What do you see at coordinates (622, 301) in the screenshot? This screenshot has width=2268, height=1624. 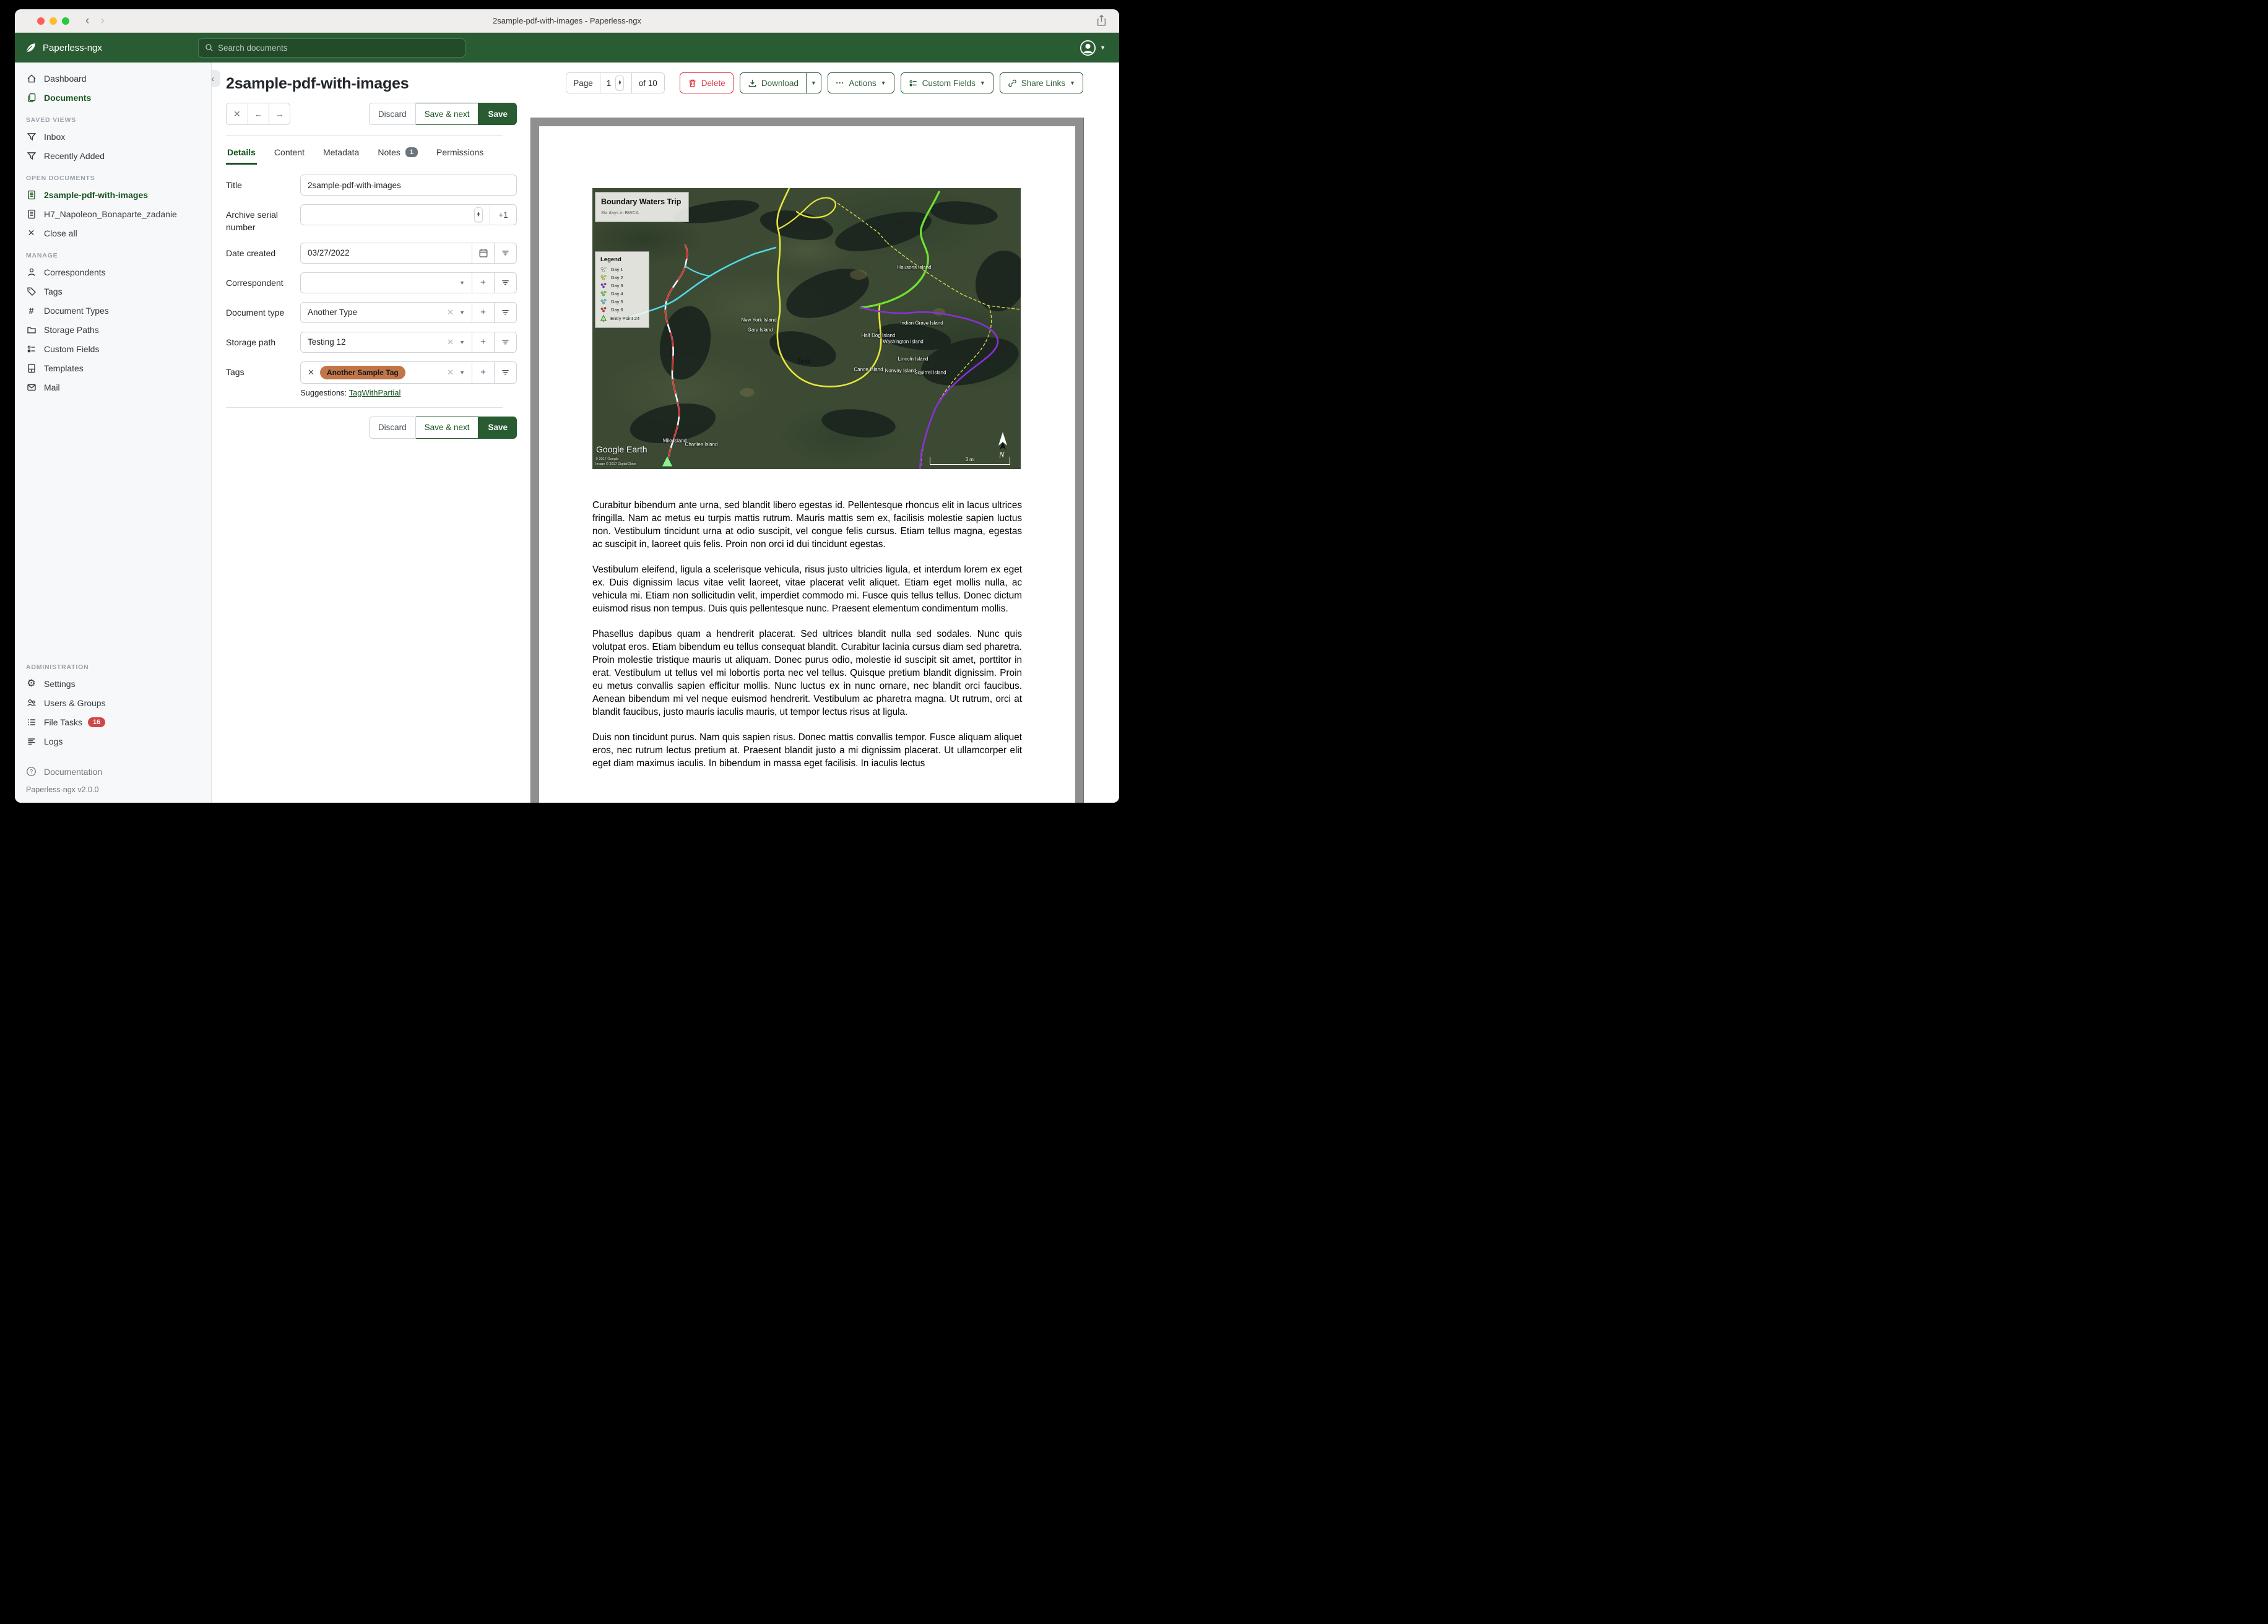 I see `legend-item-day-5: Day 5` at bounding box center [622, 301].